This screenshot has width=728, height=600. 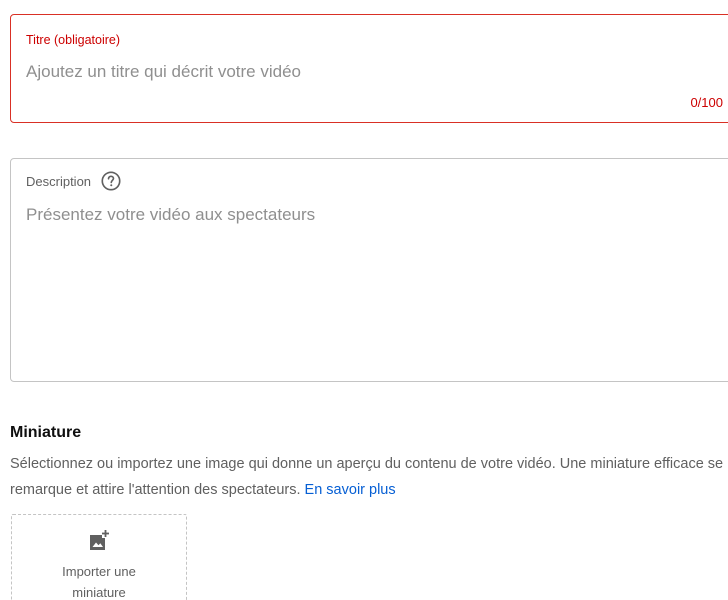 I want to click on title-input: Ajoutez un titre qui décrit votre vidéo, so click(x=163, y=72).